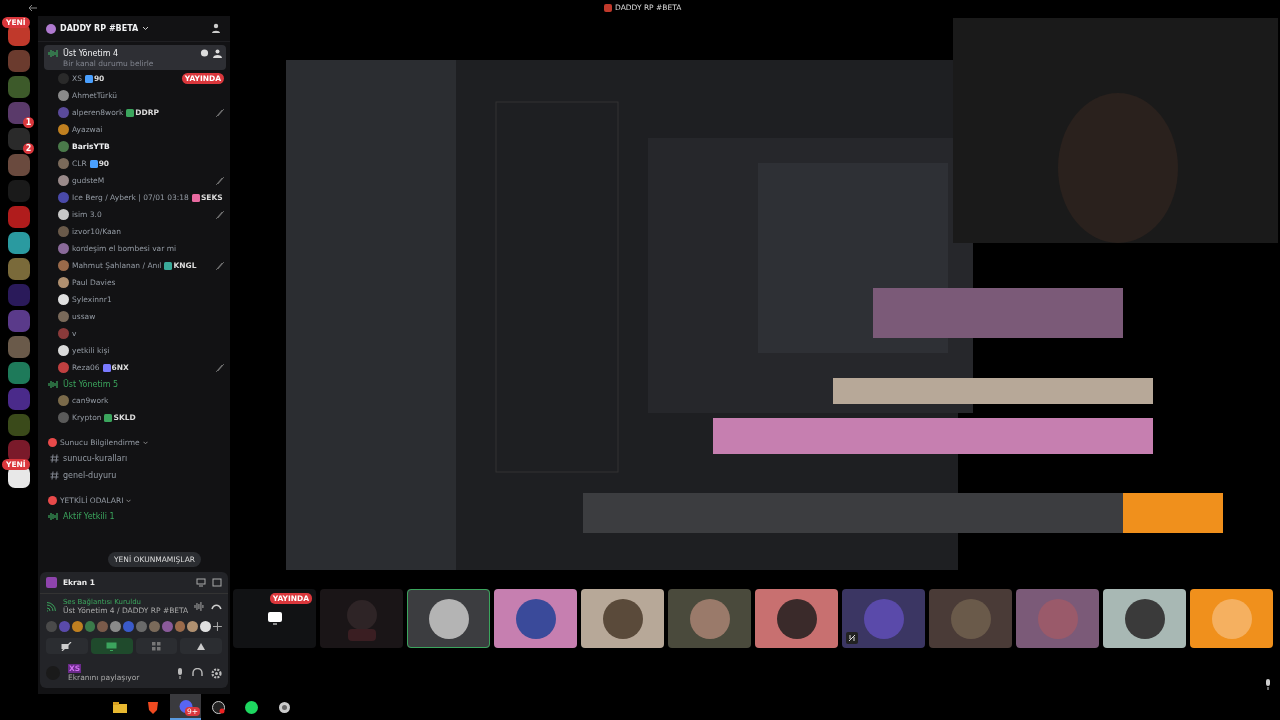 This screenshot has height=720, width=1280. What do you see at coordinates (135, 516) in the screenshot?
I see `voice-channel: Aktif Yetkili 1` at bounding box center [135, 516].